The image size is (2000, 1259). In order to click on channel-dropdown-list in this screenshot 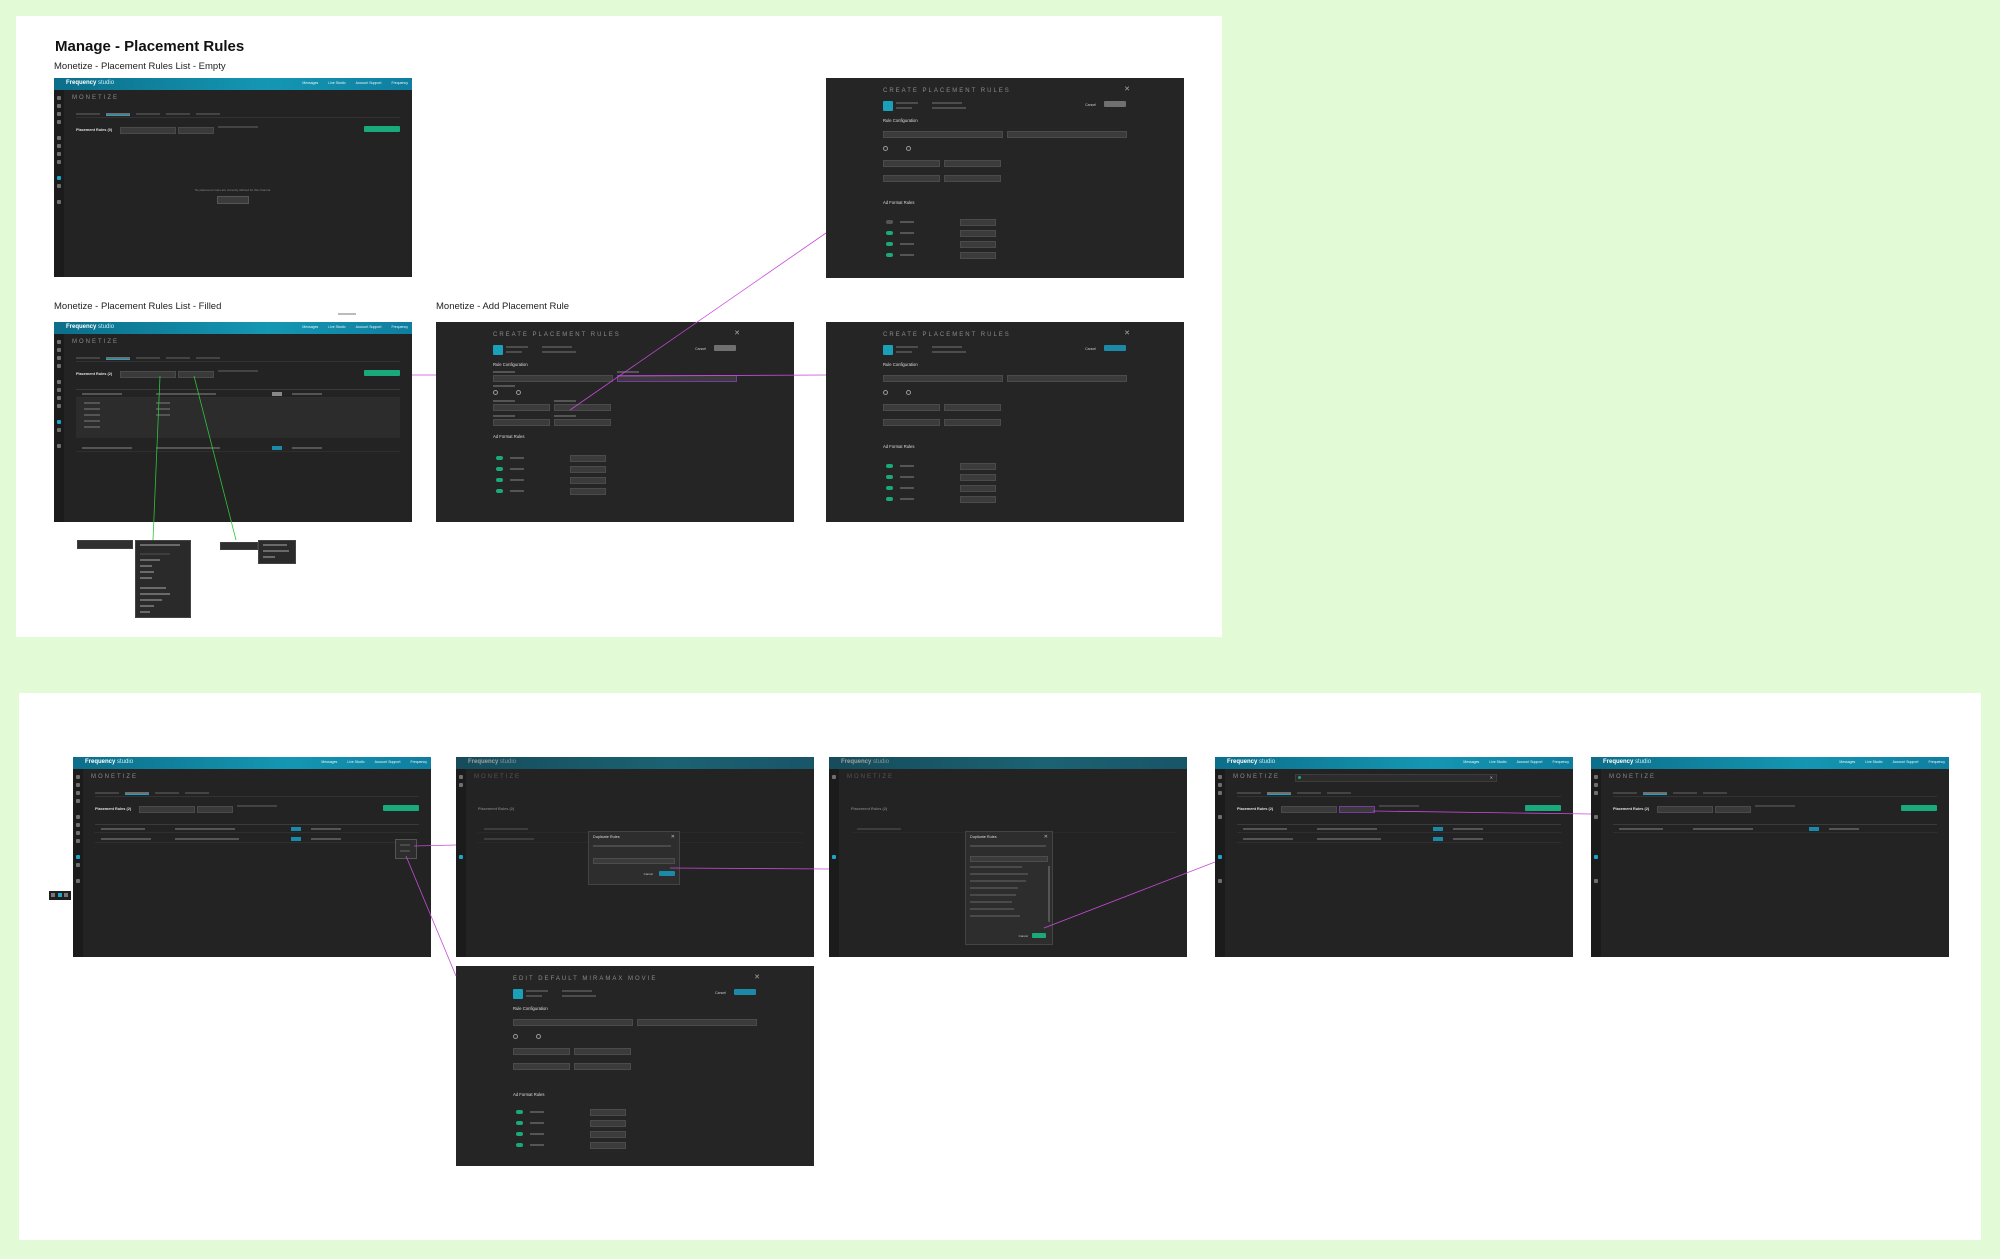, I will do `click(163, 579)`.